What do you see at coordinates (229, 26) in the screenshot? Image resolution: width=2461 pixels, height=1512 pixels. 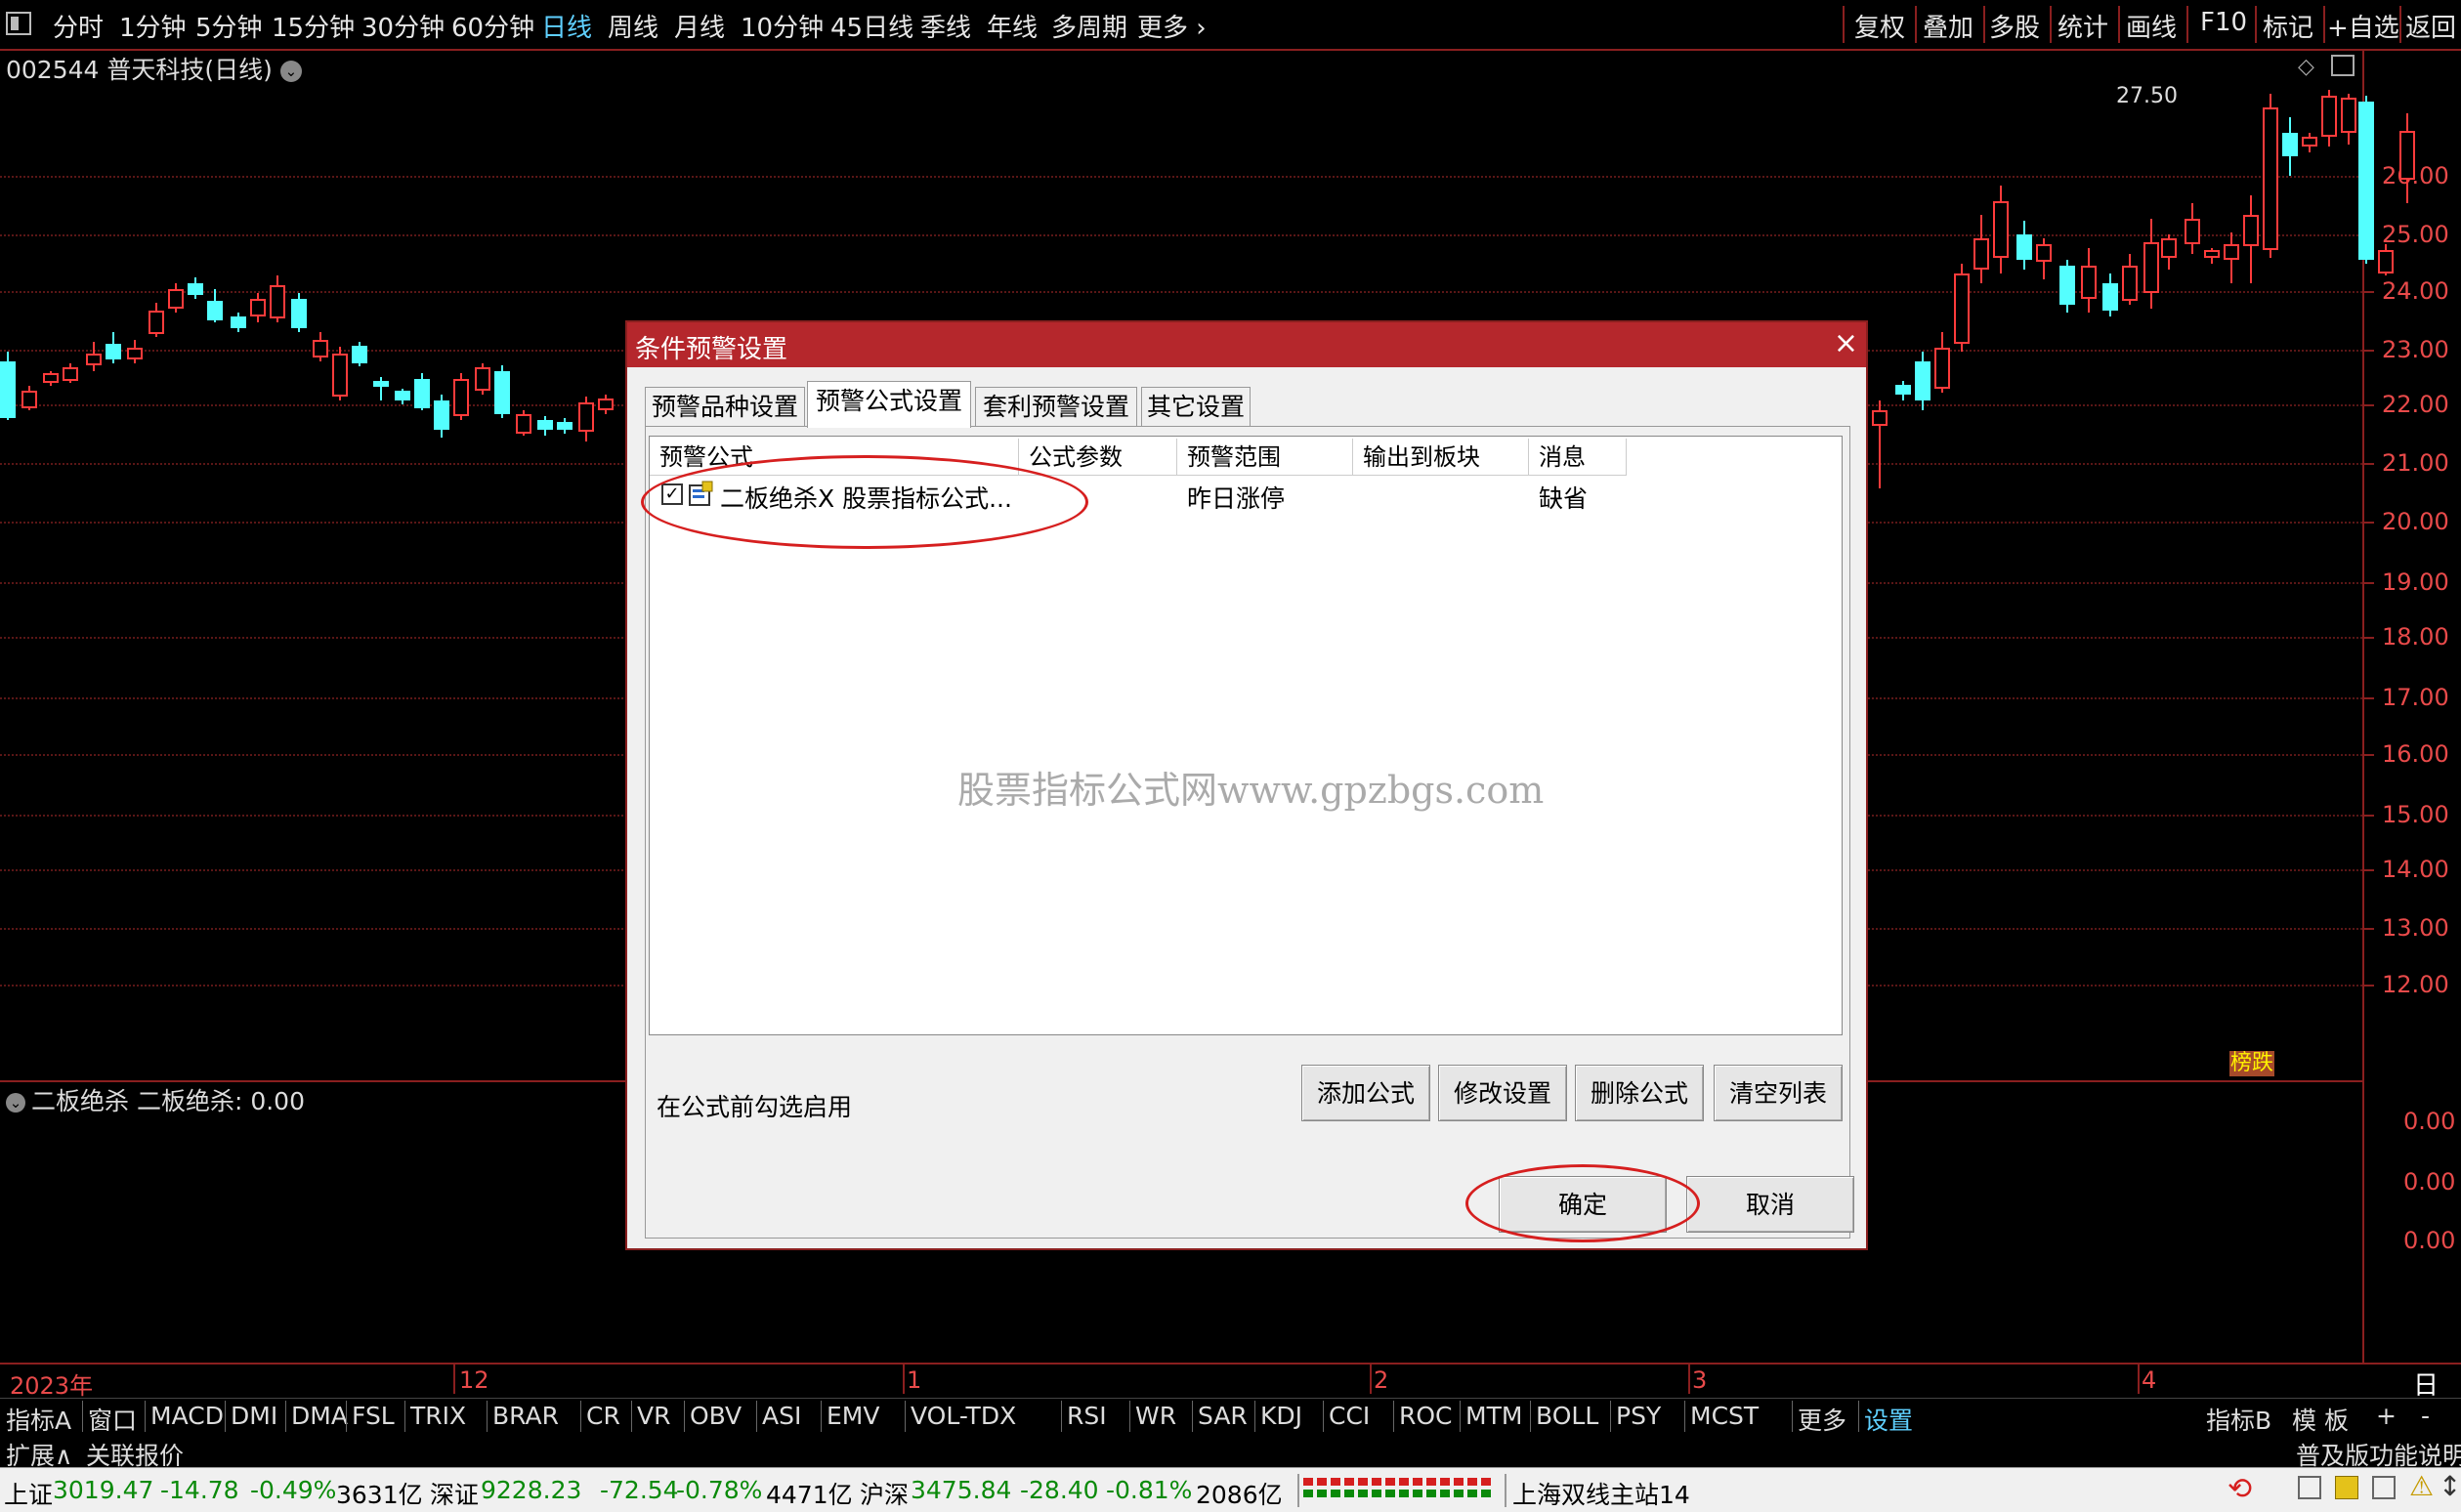 I see `tf-5min: 5分钟` at bounding box center [229, 26].